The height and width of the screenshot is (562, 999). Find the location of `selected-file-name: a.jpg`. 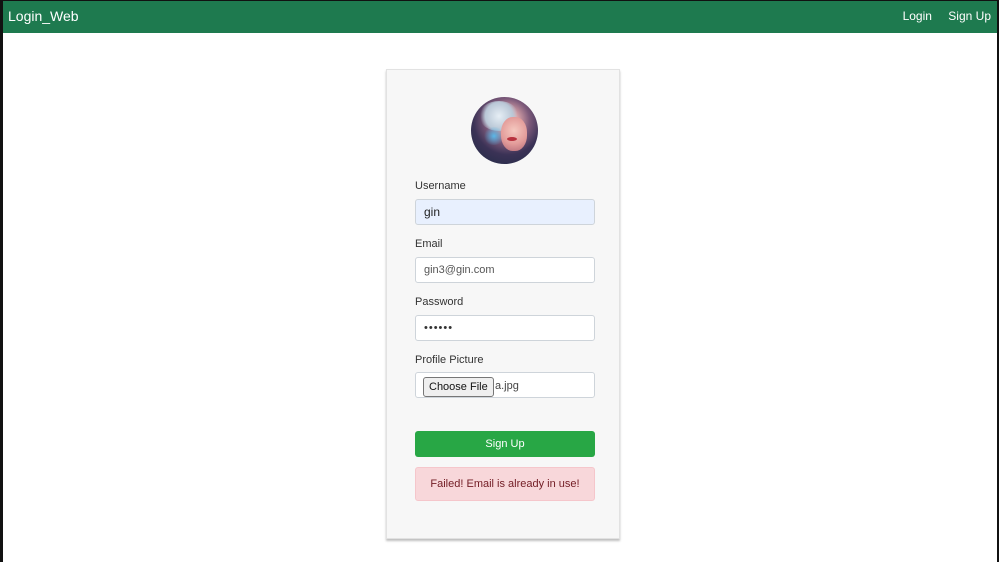

selected-file-name: a.jpg is located at coordinates (507, 386).